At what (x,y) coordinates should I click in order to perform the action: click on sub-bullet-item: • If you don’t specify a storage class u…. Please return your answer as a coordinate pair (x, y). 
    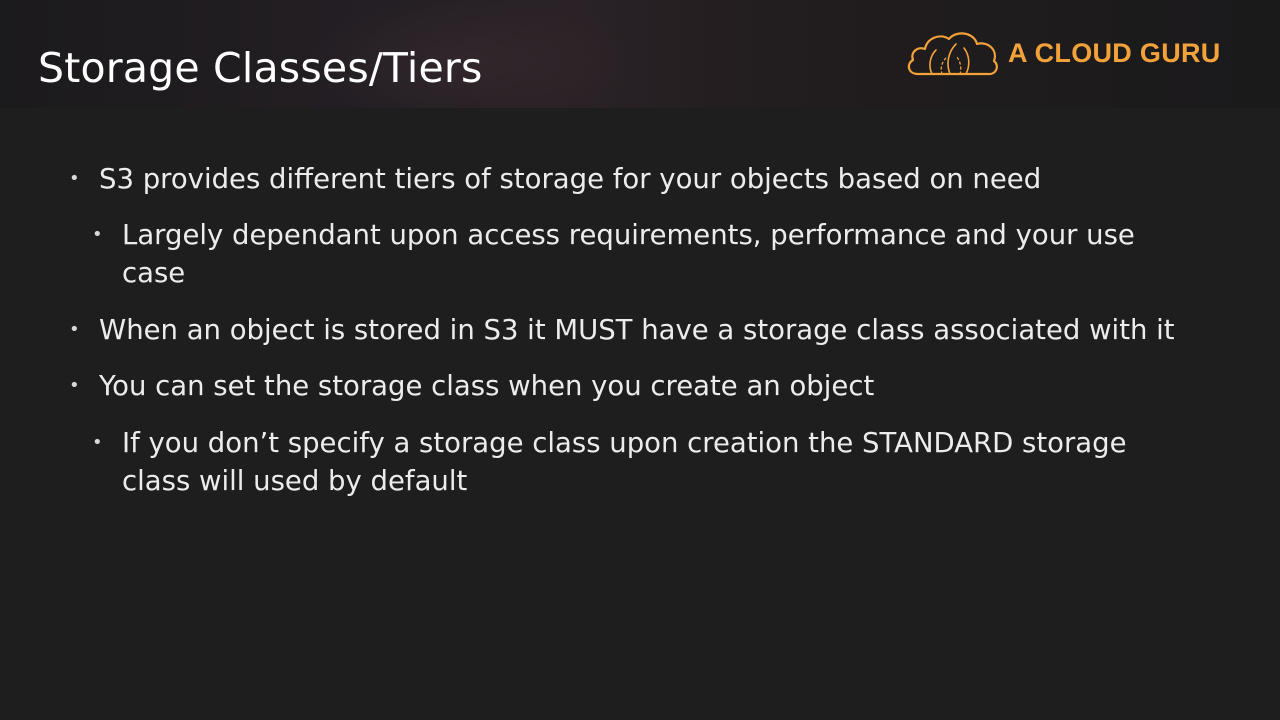
    Looking at the image, I should click on (609, 462).